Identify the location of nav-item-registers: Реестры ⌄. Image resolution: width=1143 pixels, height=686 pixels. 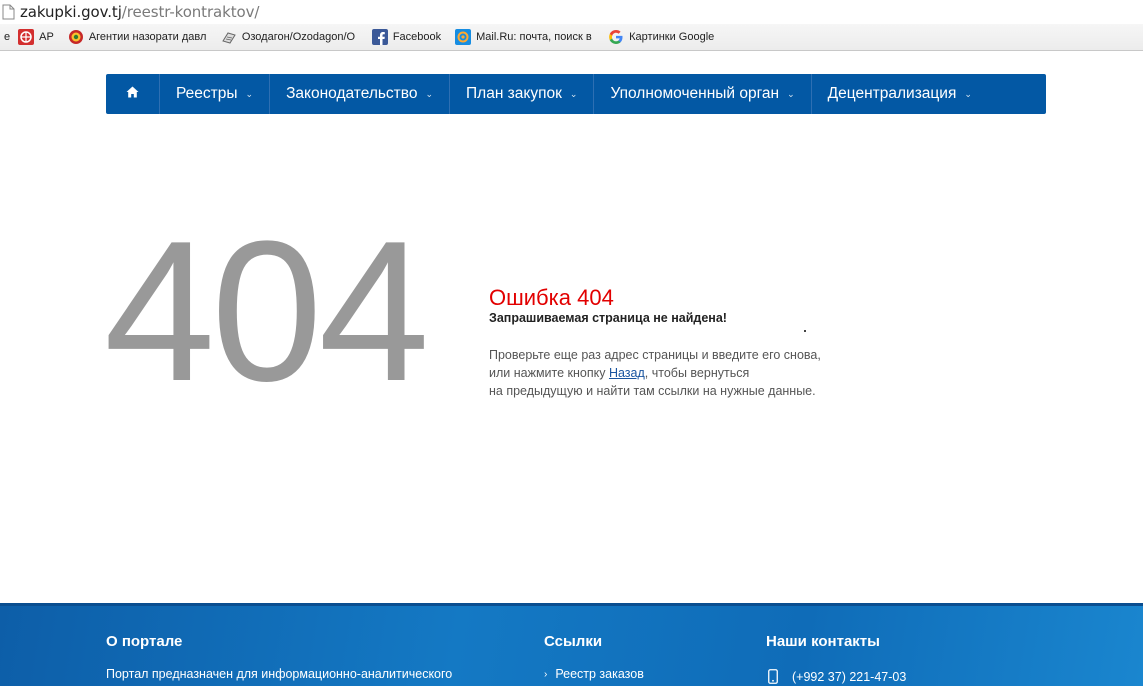
(215, 94).